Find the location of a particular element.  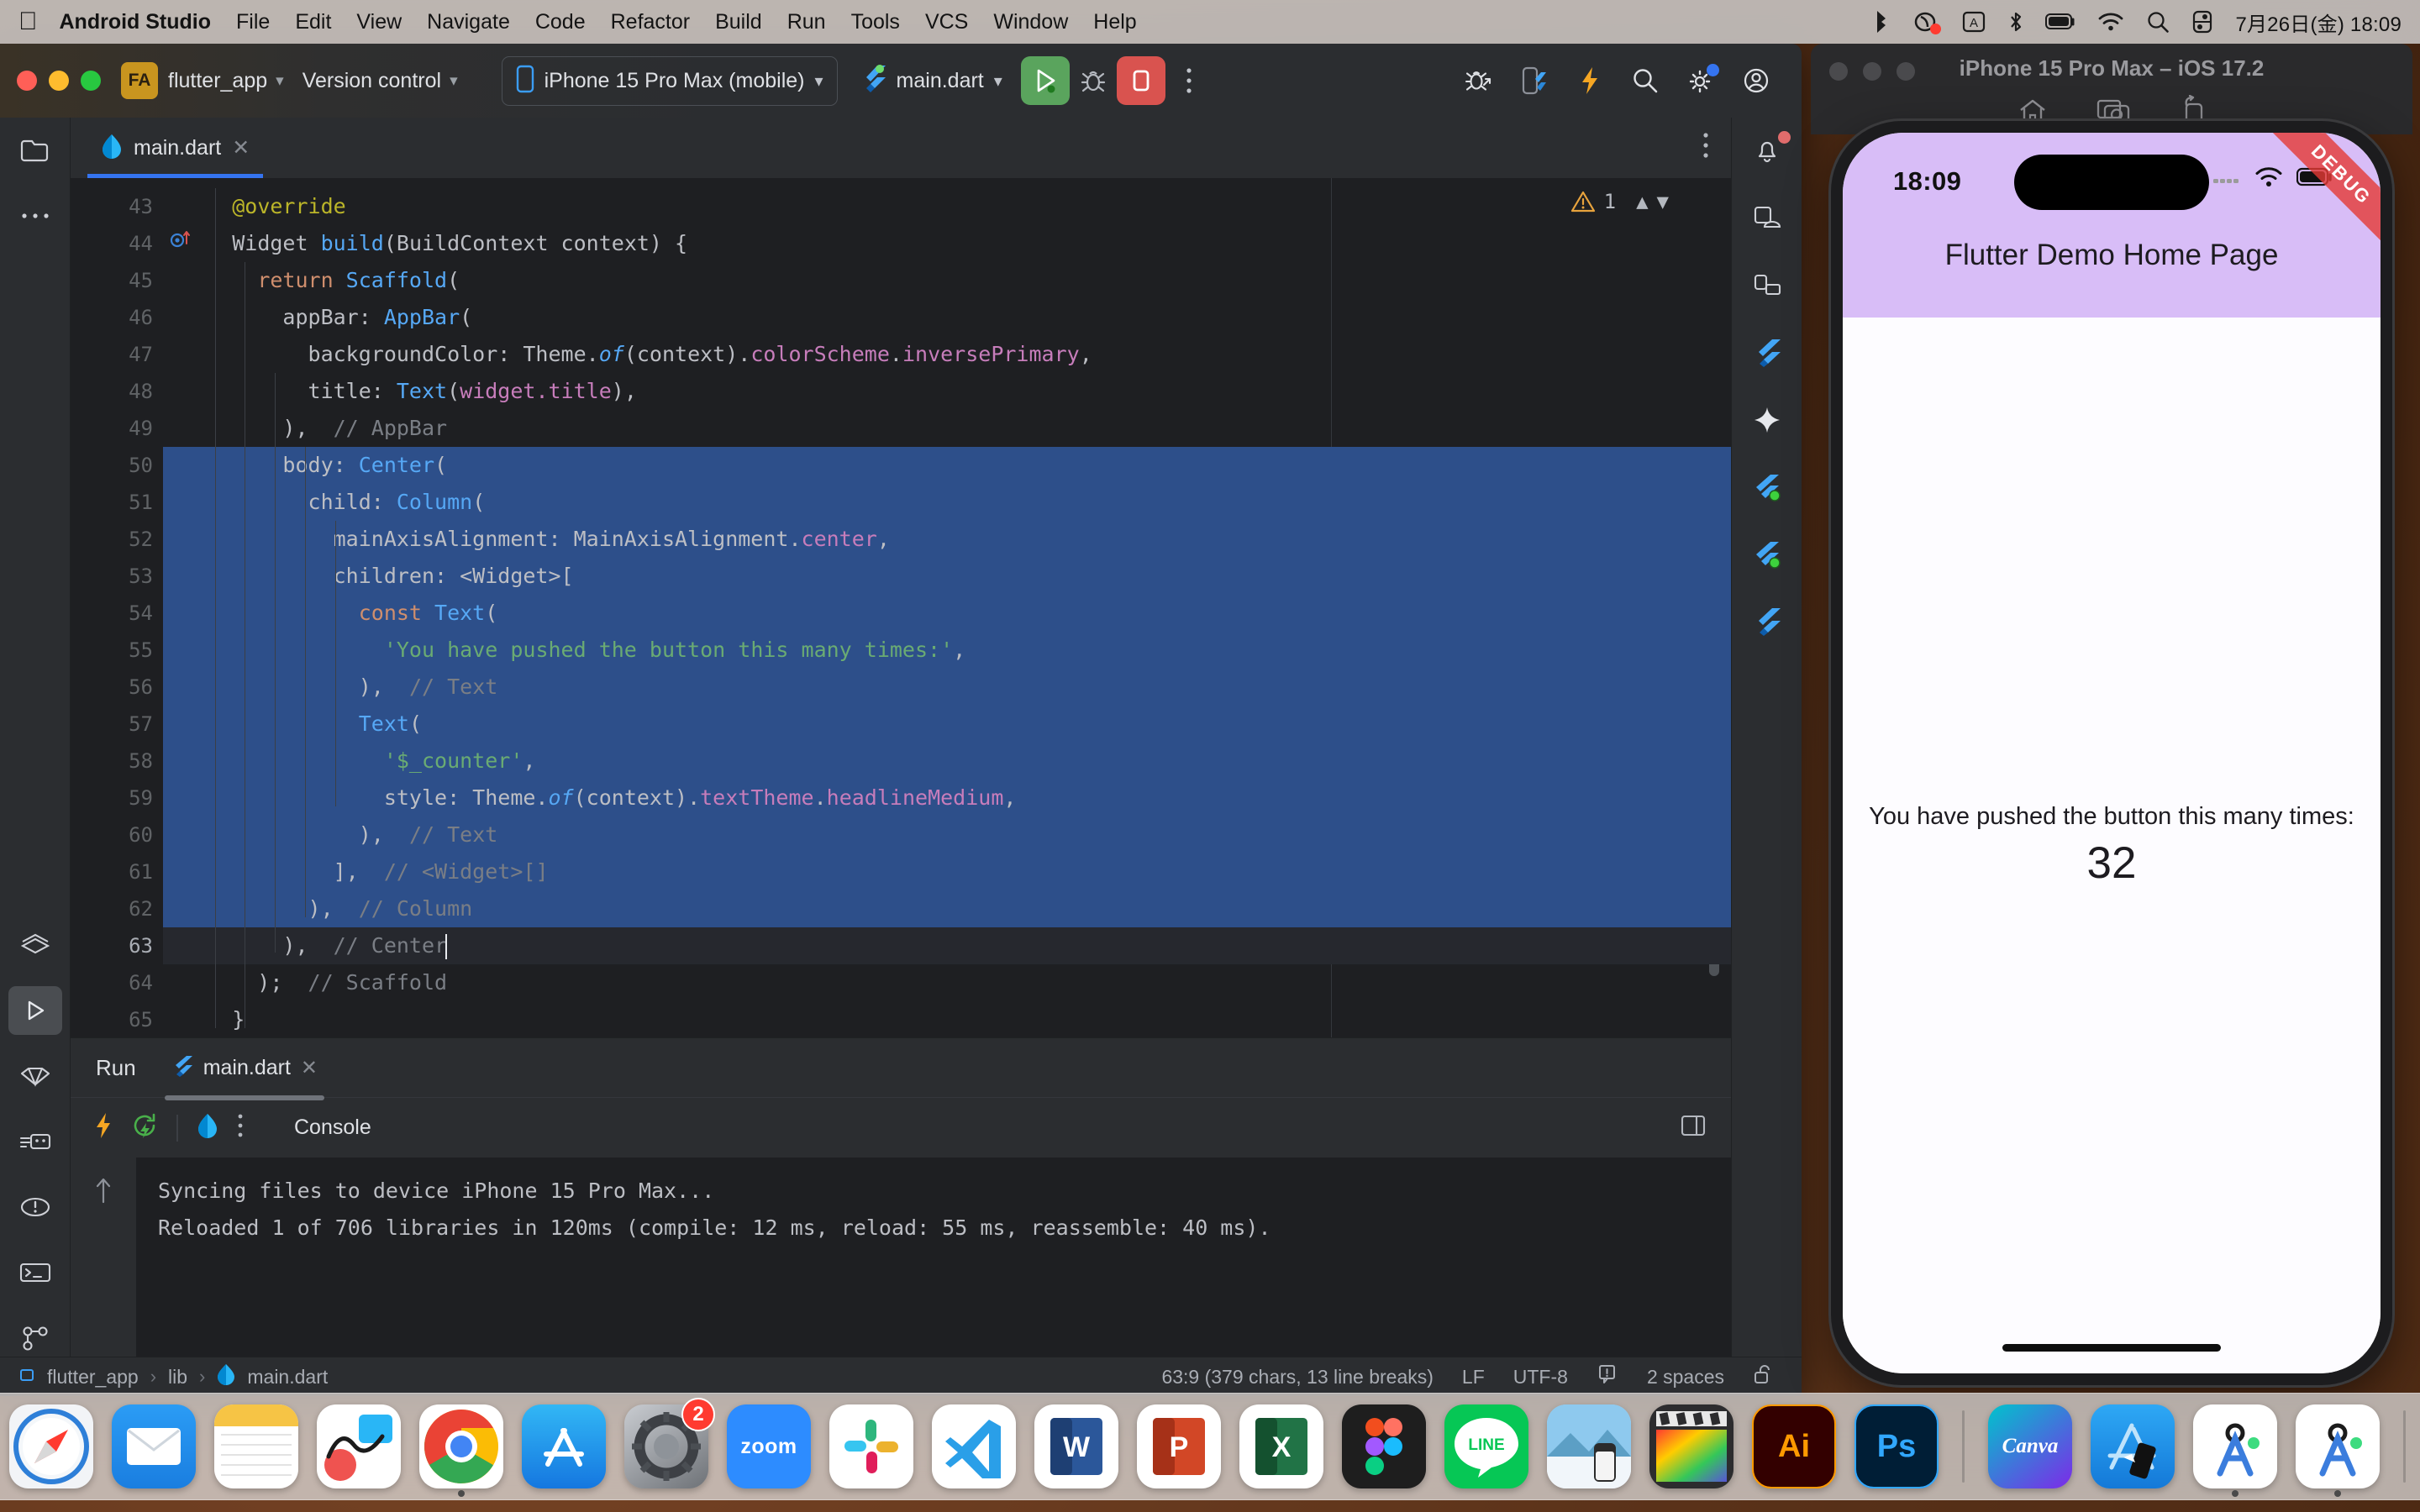

dock-item-powerpoint: P is located at coordinates (1179, 1446).